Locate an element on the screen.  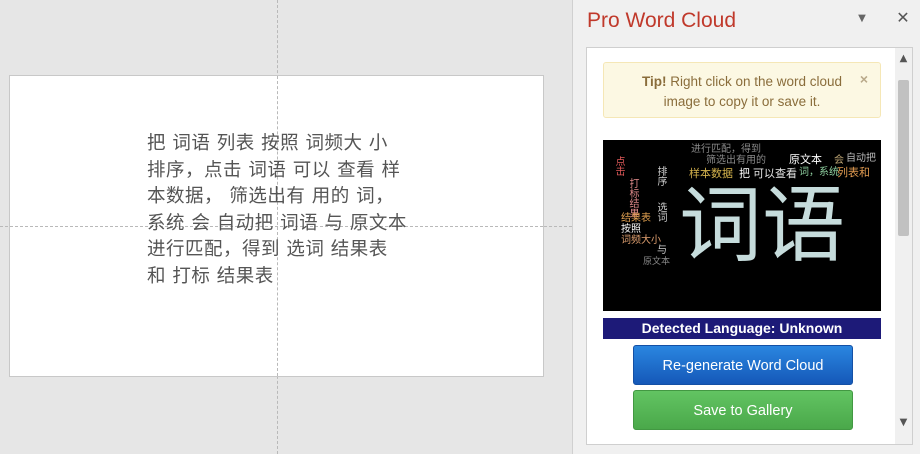
cloud-word: 列表和 is located at coordinates (853, 172).